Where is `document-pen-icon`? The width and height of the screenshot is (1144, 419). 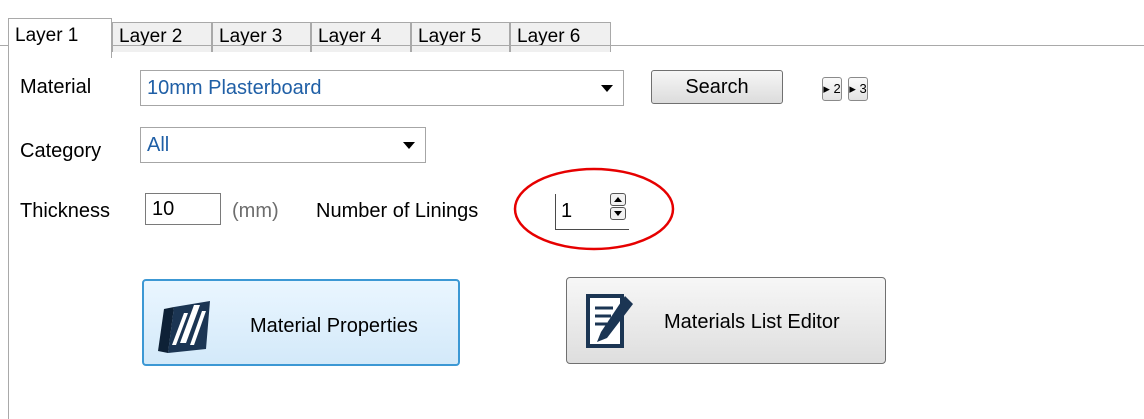
document-pen-icon is located at coordinates (609, 321).